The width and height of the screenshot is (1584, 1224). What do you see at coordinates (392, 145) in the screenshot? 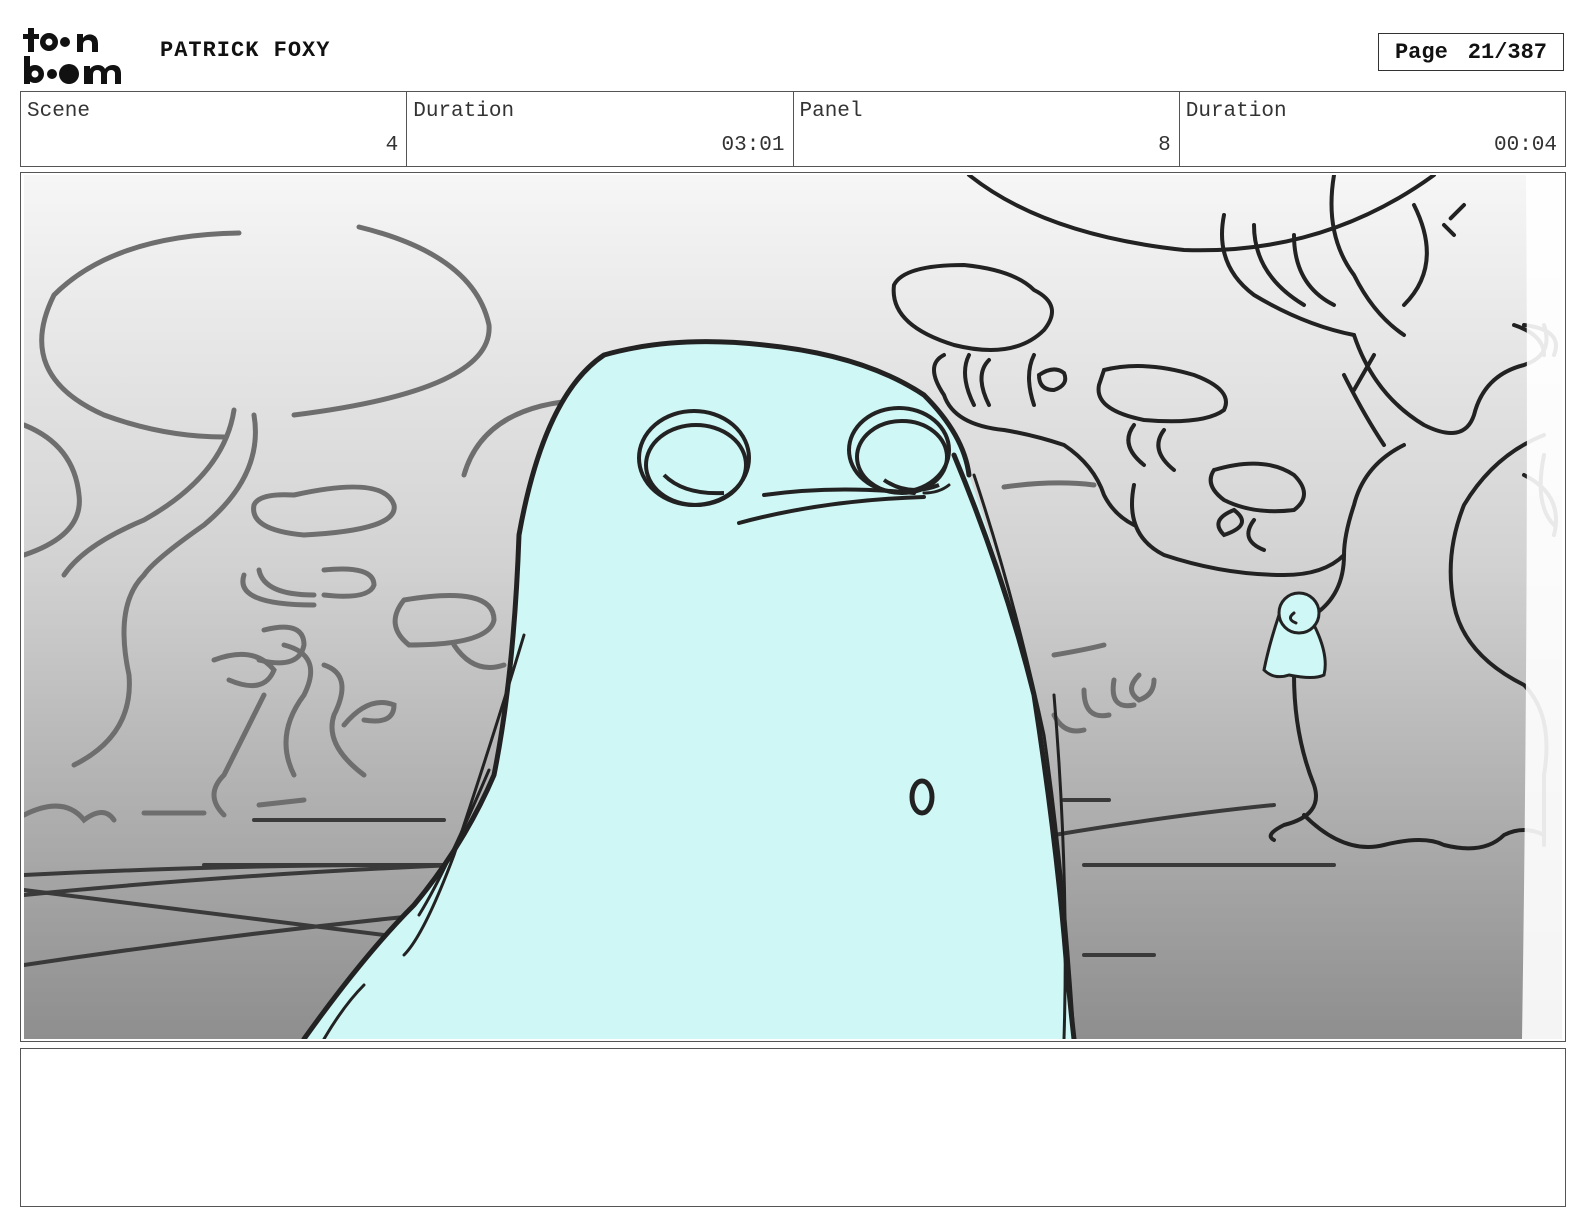
I see `scene-value: 4` at bounding box center [392, 145].